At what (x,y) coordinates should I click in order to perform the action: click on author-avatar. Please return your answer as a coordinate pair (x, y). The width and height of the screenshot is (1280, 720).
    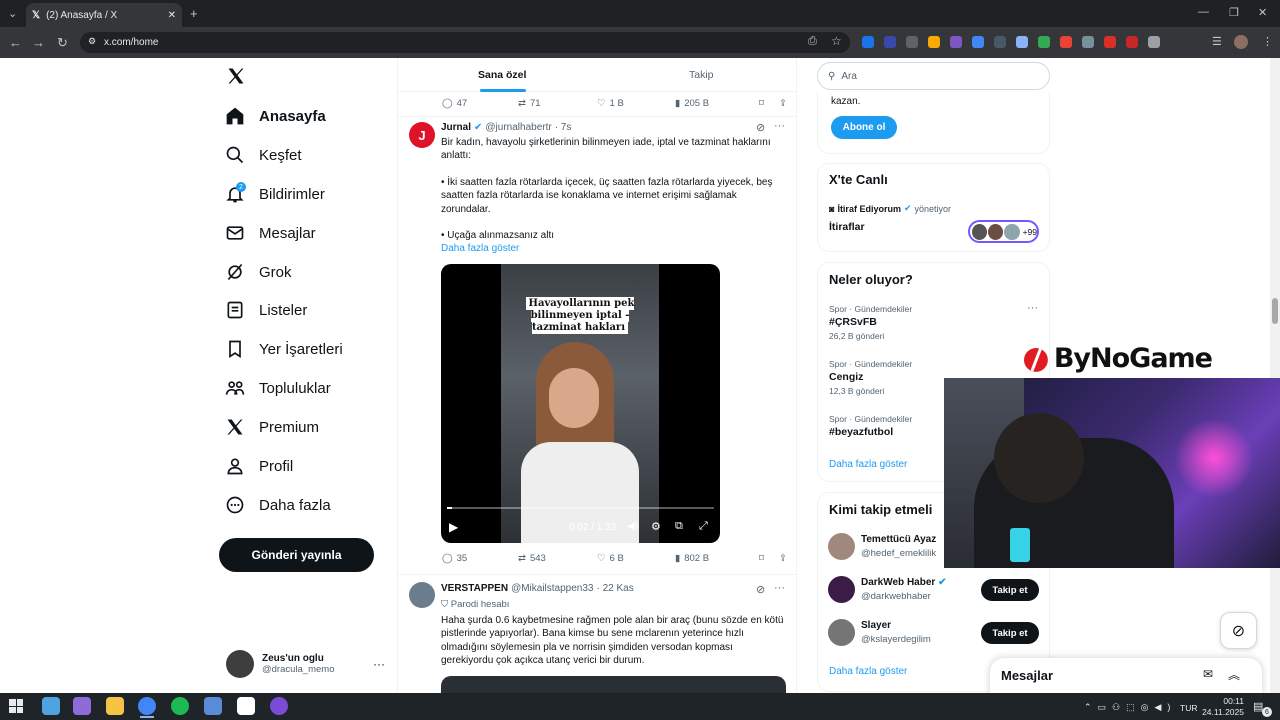
    Looking at the image, I should click on (422, 595).